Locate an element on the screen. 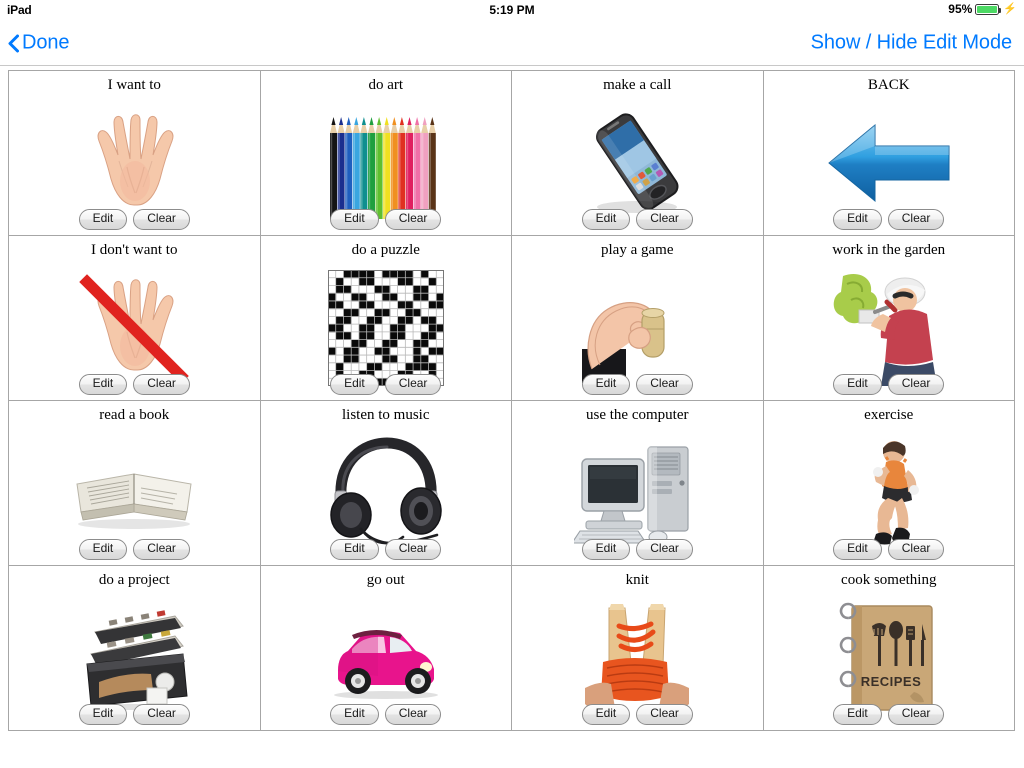 The width and height of the screenshot is (1024, 768). board-cell-content: cook something RECIPES Edit Clear is located at coordinates (889, 648).